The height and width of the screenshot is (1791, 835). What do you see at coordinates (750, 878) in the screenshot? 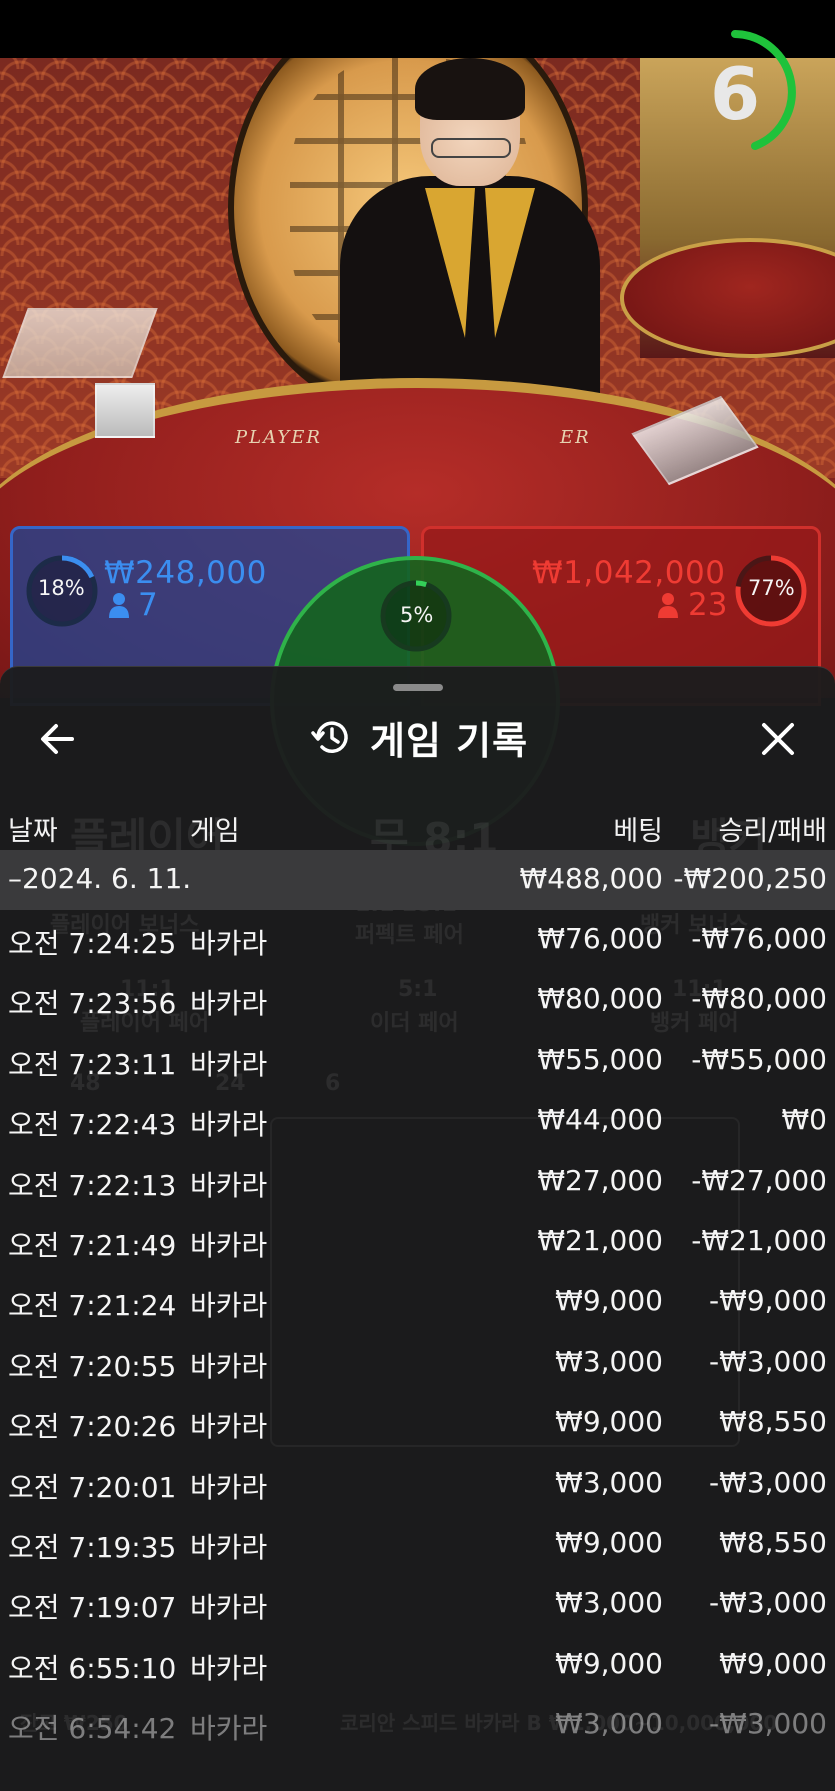
I see `date-group-result-total: -₩200,250` at bounding box center [750, 878].